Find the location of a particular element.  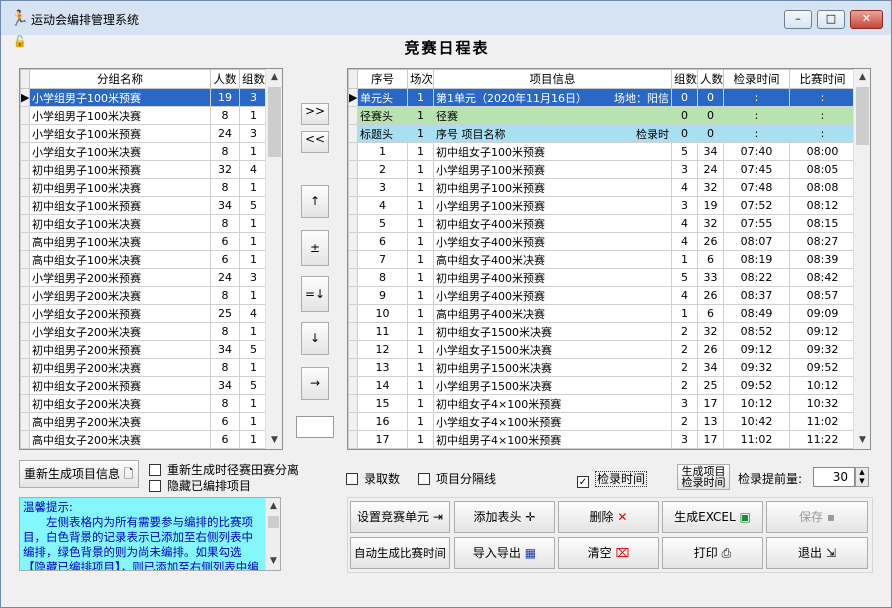

cell-seq: 7 is located at coordinates (382, 259).